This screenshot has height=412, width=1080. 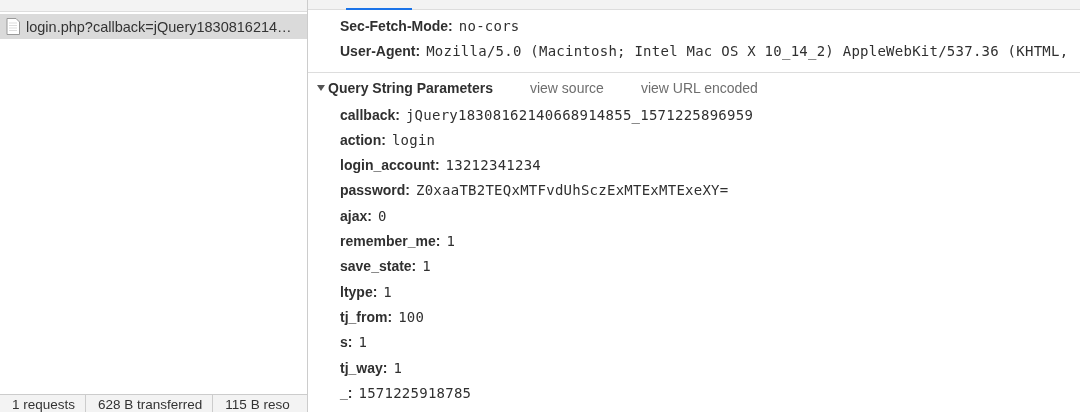 I want to click on status-text: 628 B transferred, so click(x=150, y=403).